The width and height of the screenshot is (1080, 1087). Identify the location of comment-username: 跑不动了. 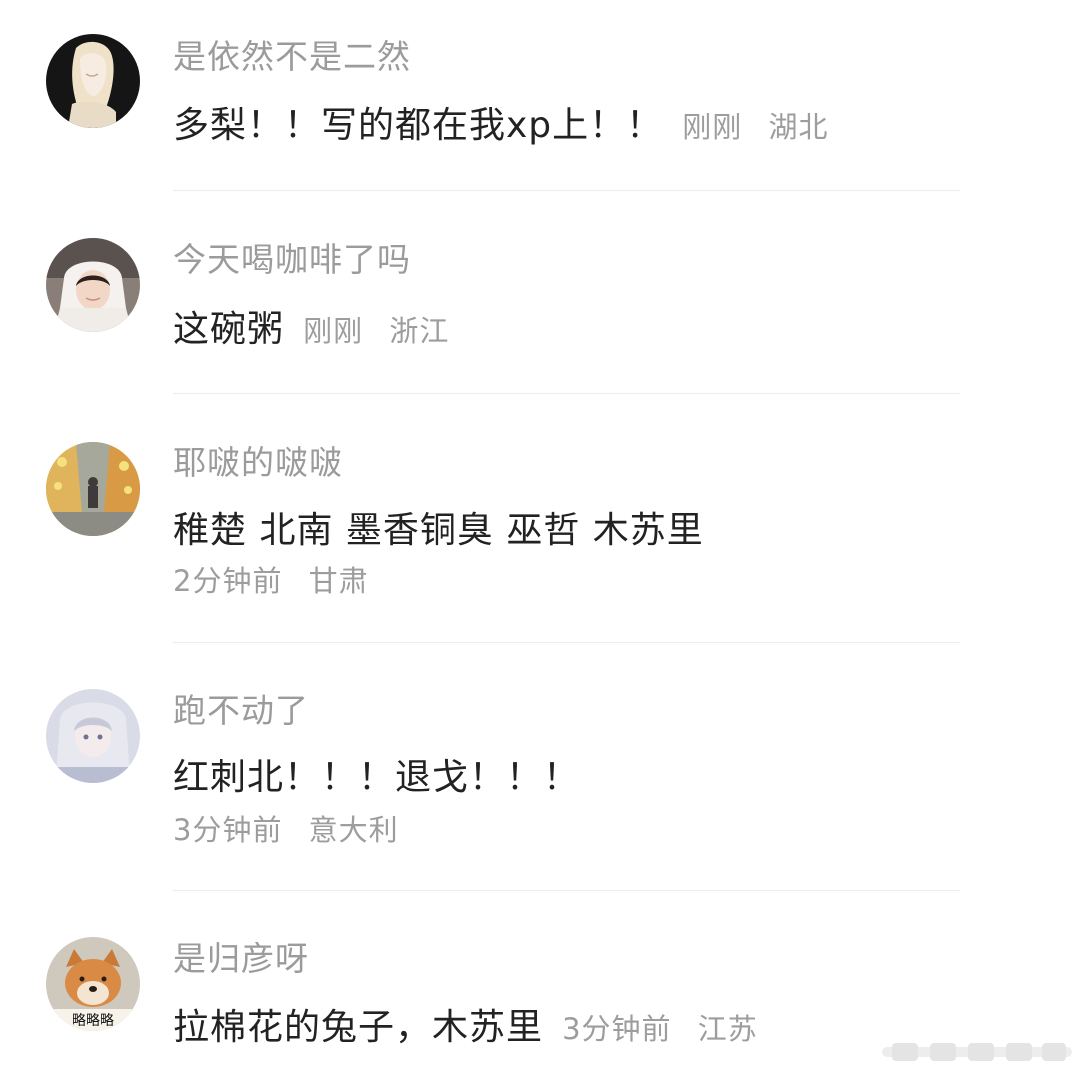
(241, 711).